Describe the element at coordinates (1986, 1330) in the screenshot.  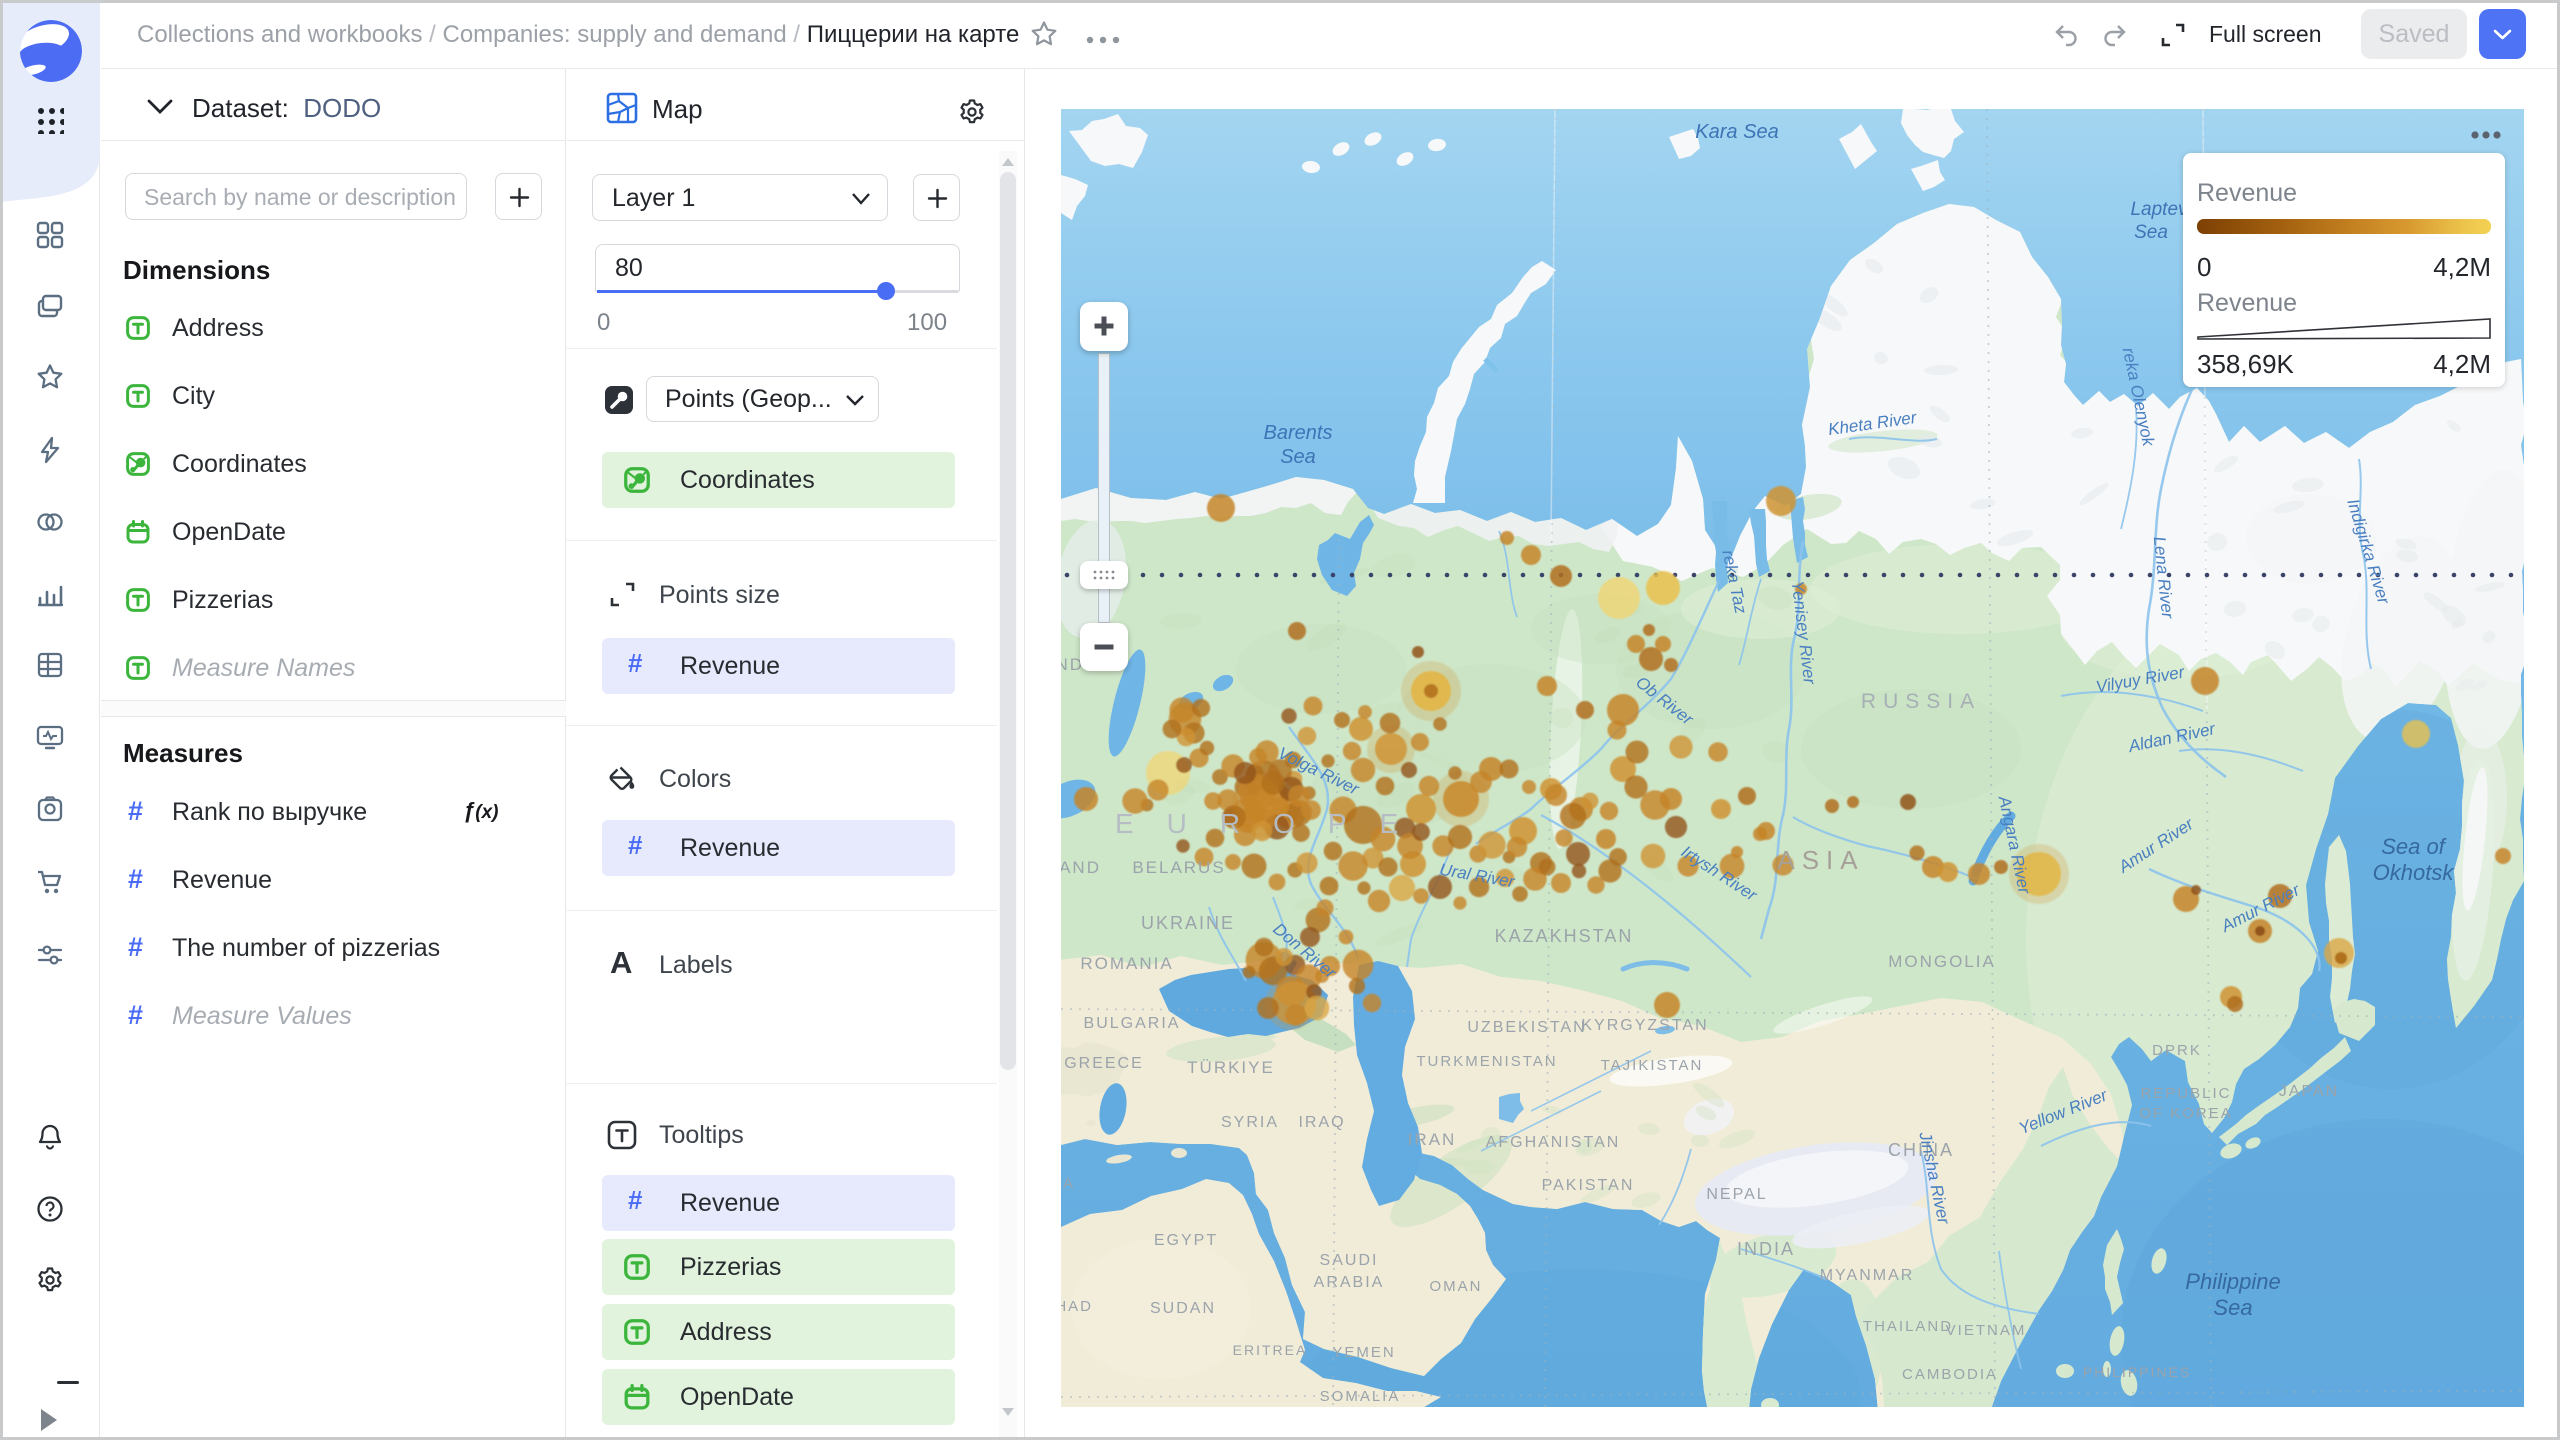
I see `svg-text: VIETNAM` at that location.